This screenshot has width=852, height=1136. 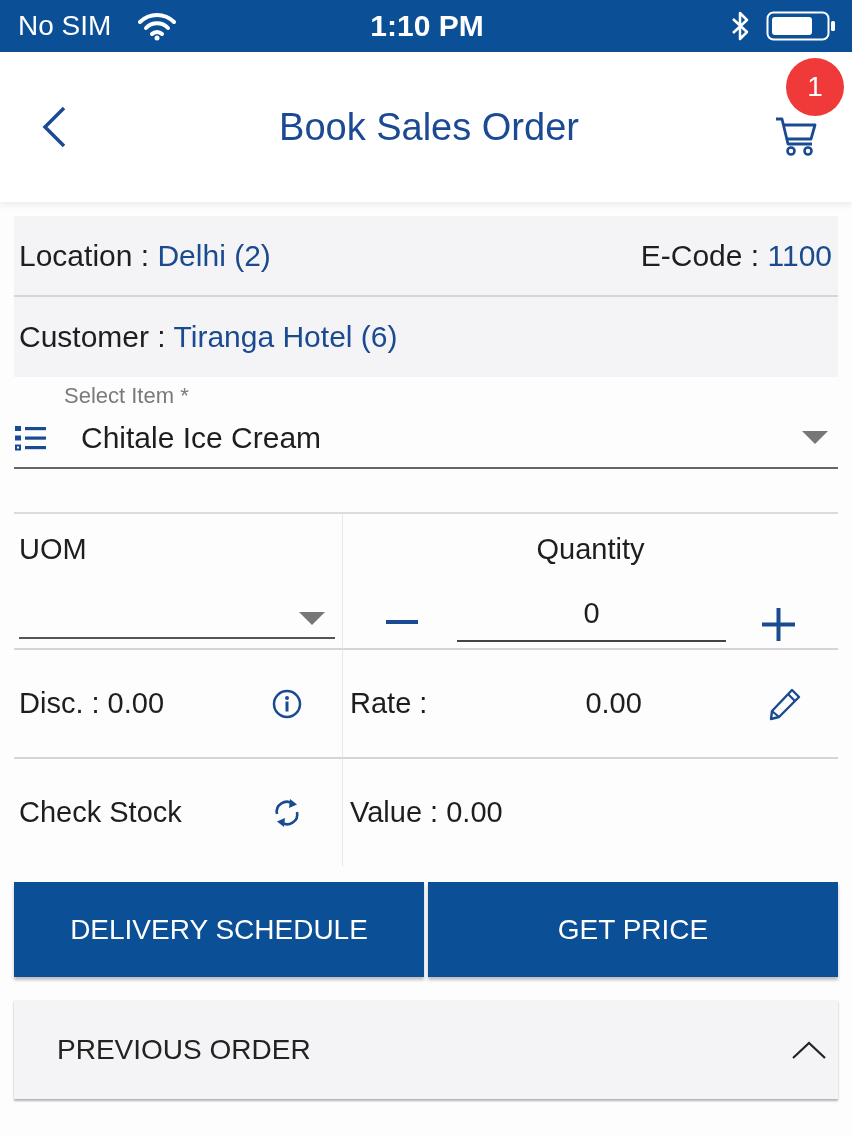 I want to click on cart-icon, so click(x=796, y=136).